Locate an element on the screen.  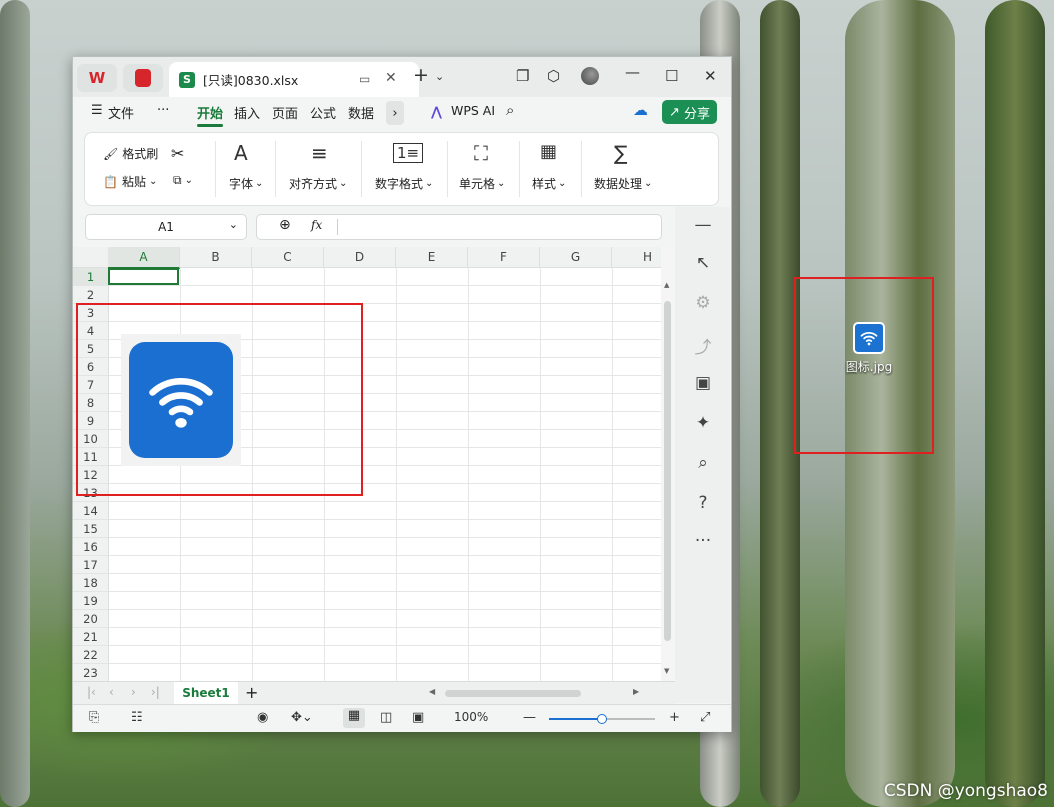
close-window-icon: ✕ is located at coordinates (710, 76).